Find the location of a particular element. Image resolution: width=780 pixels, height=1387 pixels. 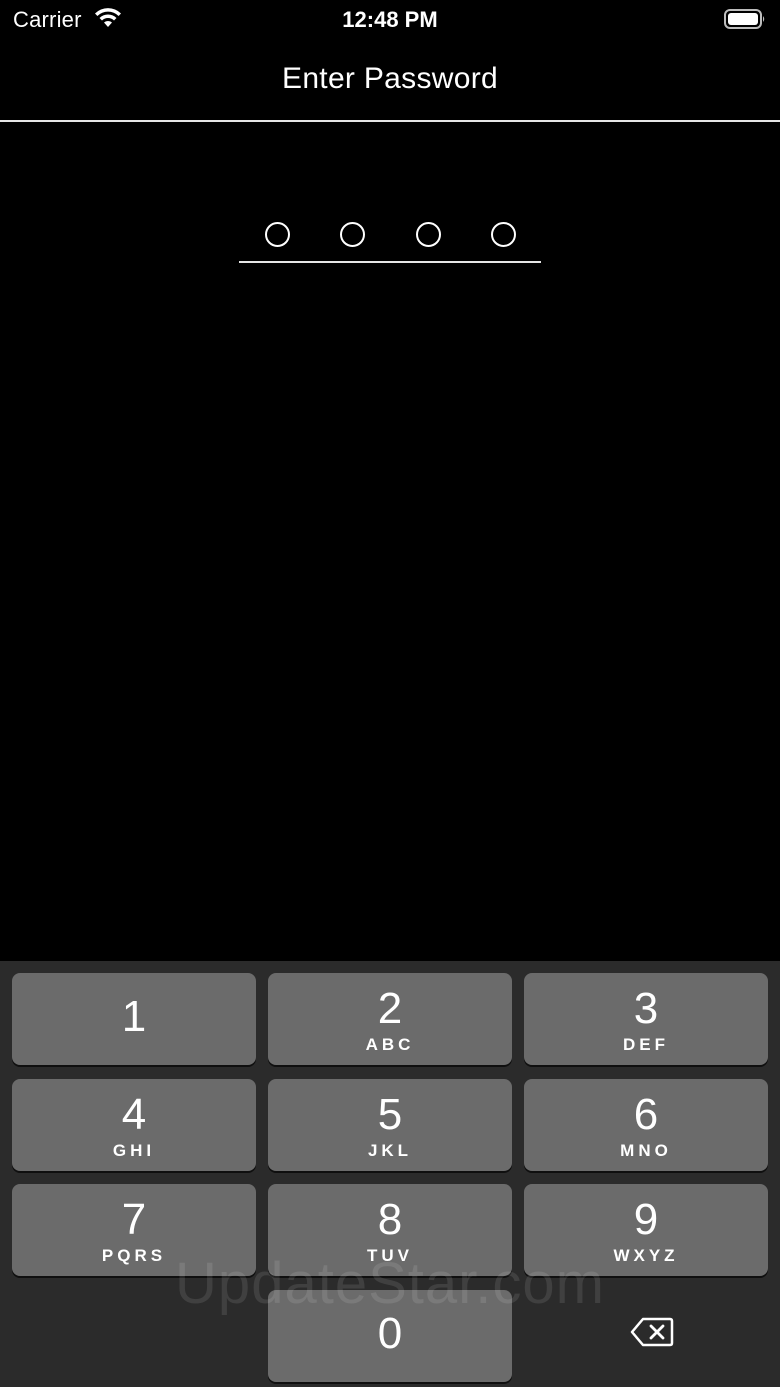

key-digit: 8 is located at coordinates (390, 1219).